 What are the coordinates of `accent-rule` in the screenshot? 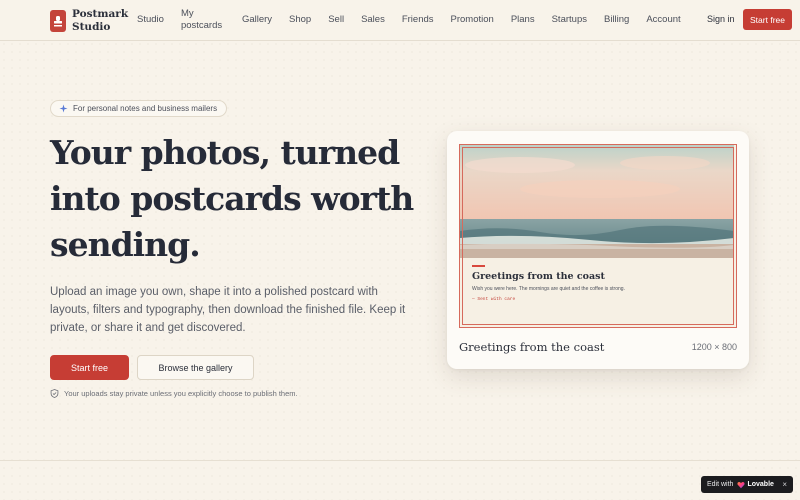 It's located at (478, 266).